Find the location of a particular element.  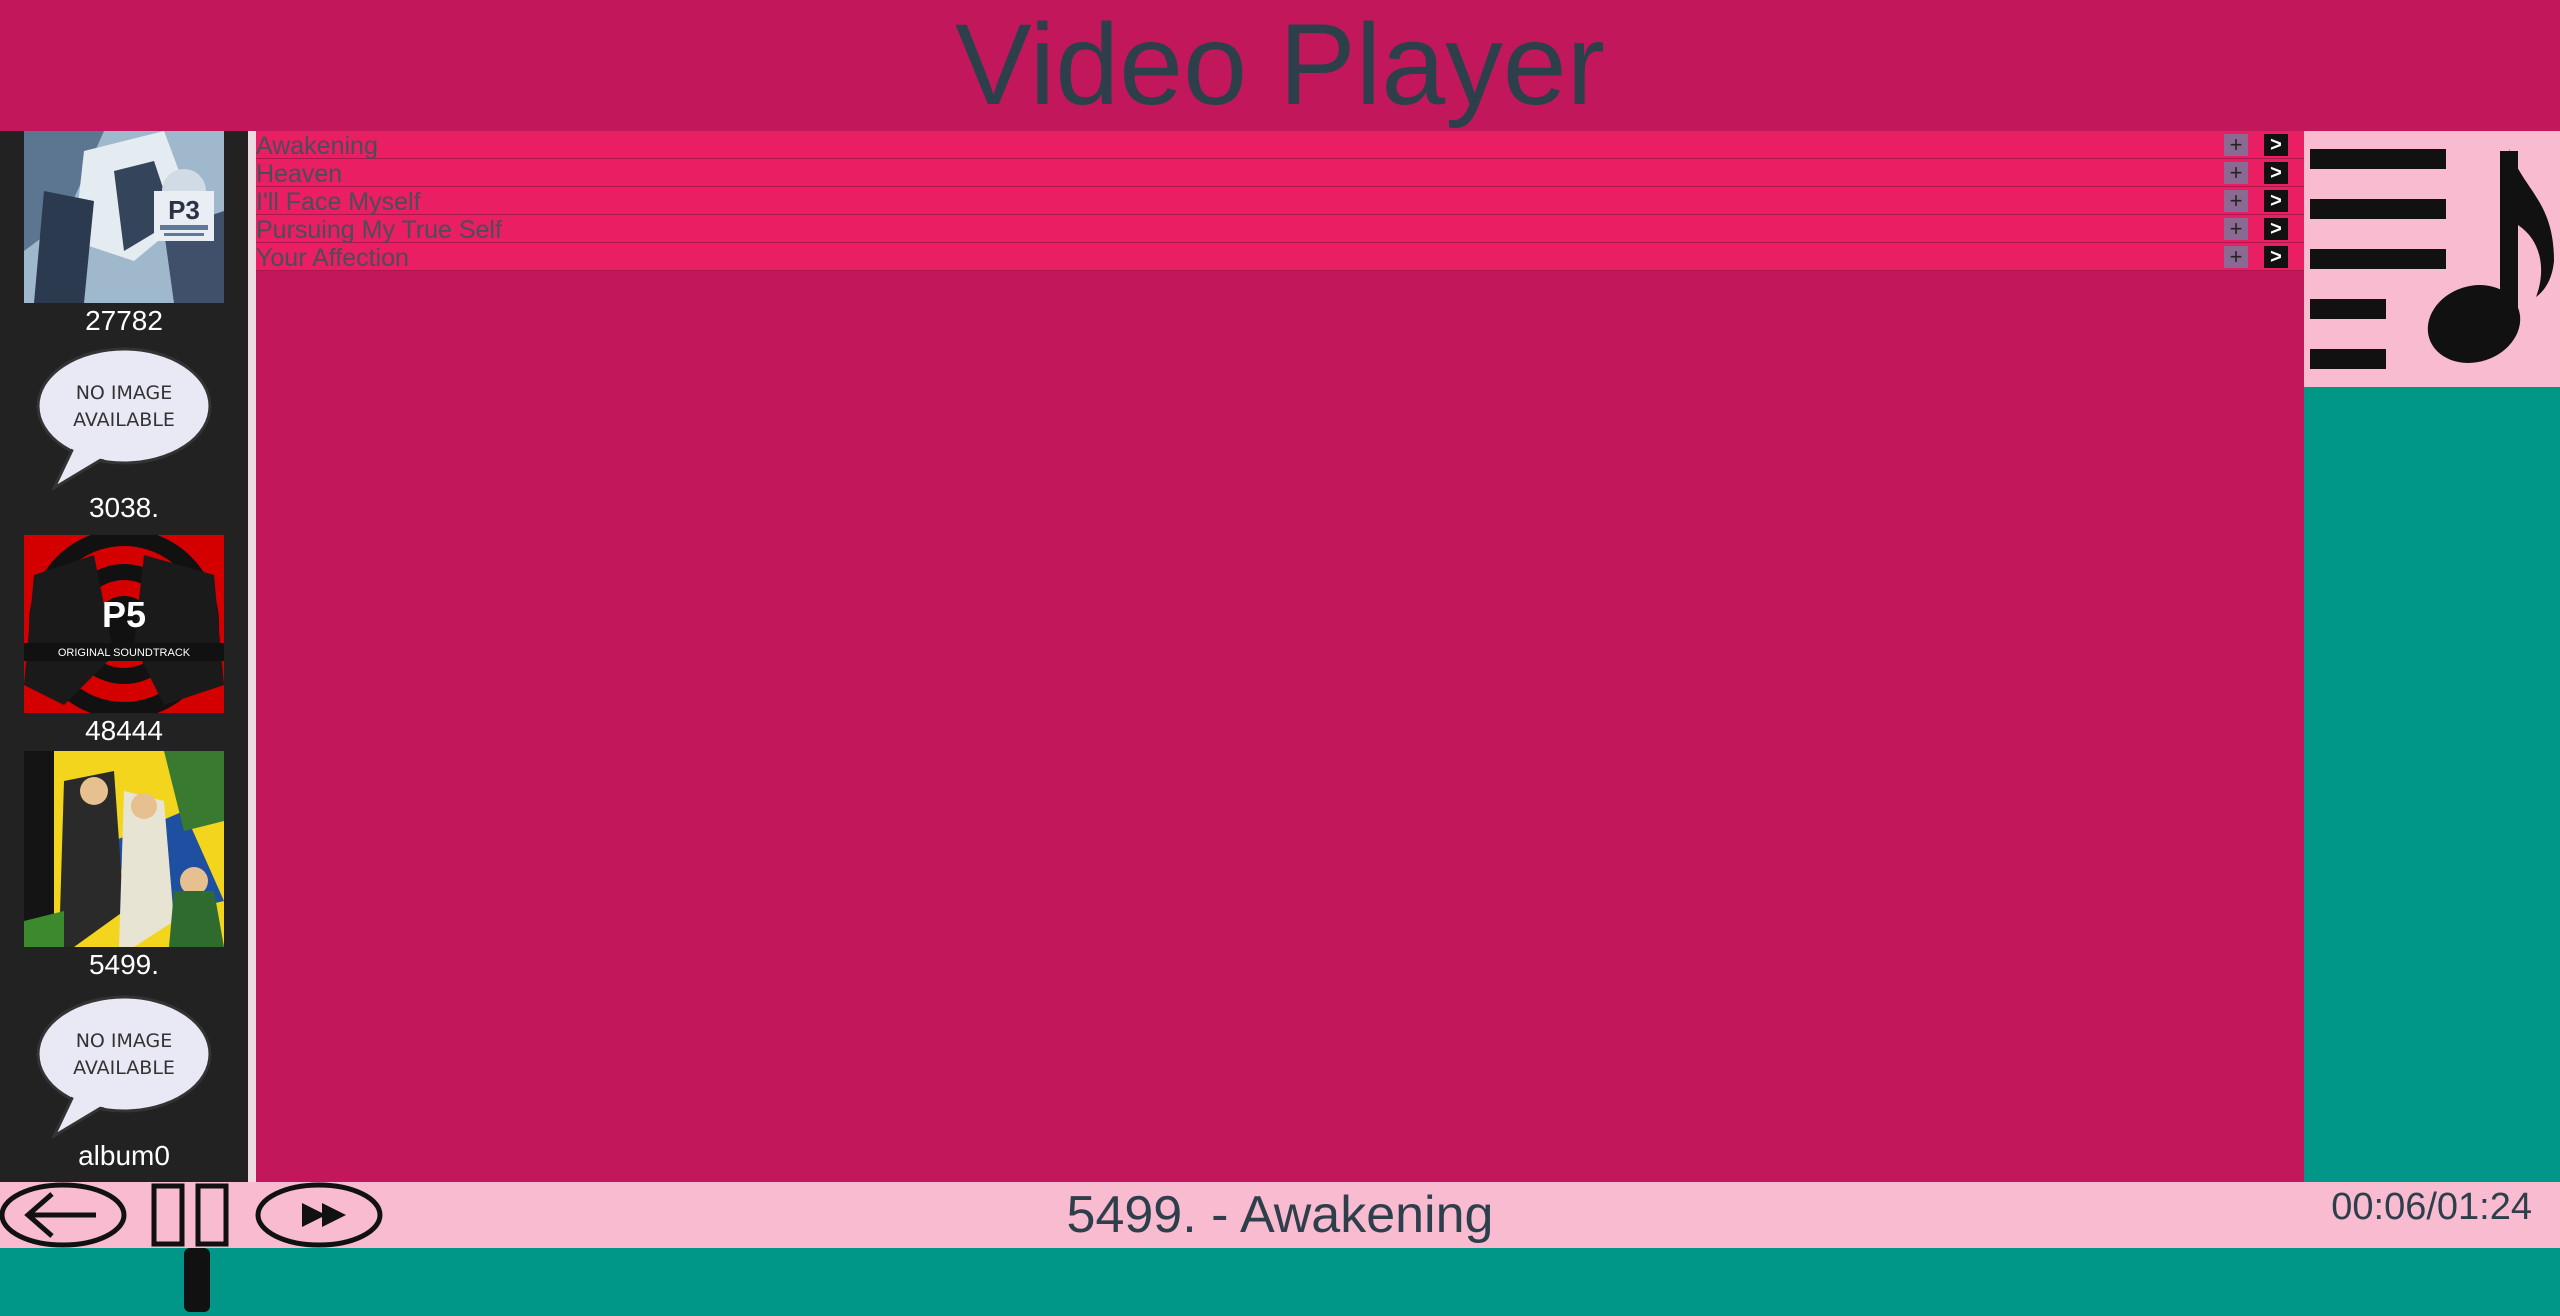

queue-toggle-button is located at coordinates (2432, 259).